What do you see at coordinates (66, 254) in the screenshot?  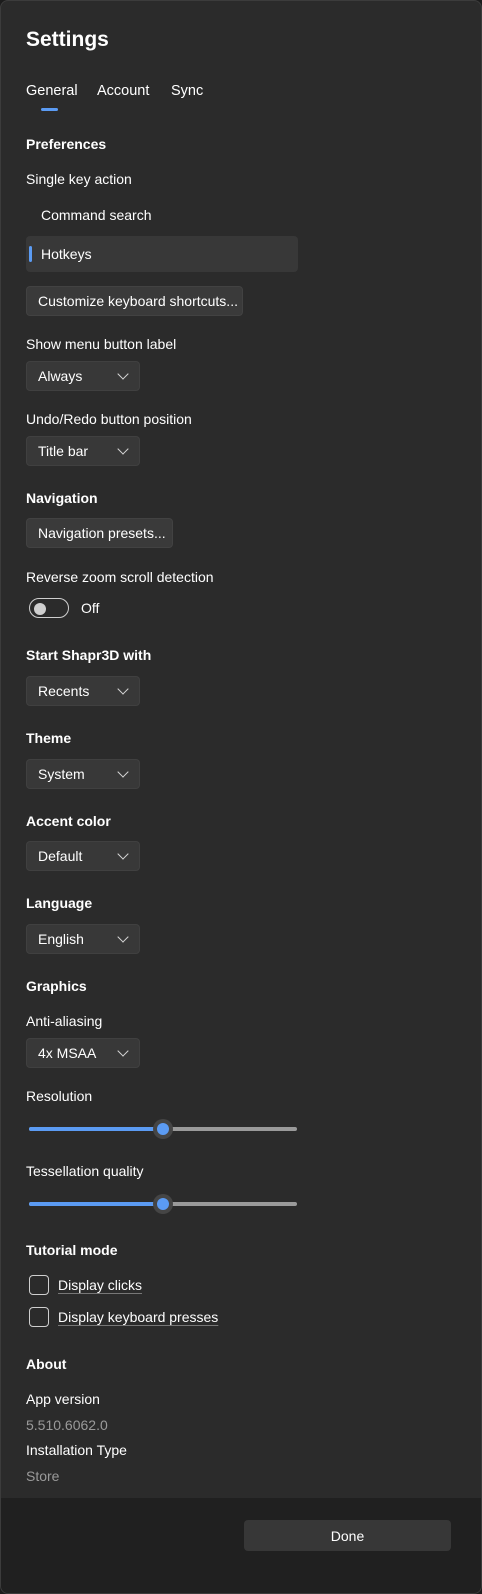 I see `option-label: Hotkeys` at bounding box center [66, 254].